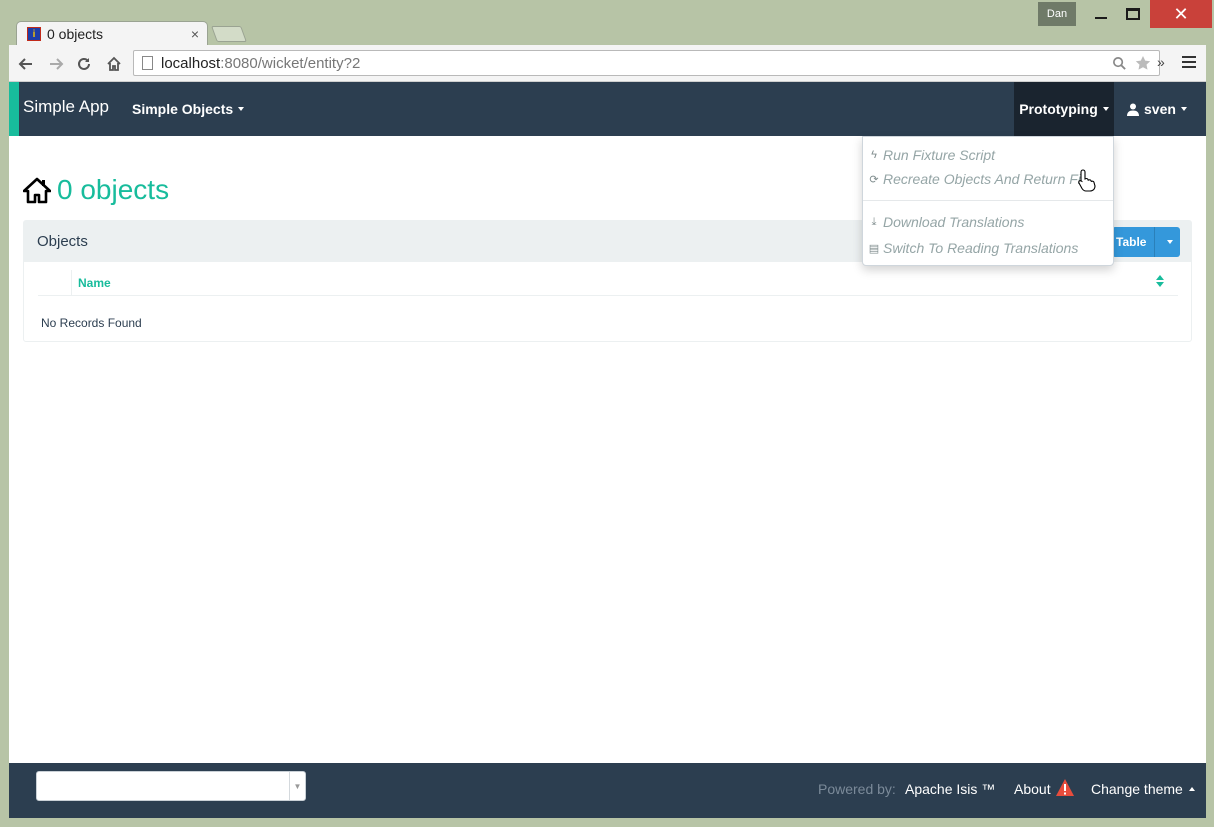 This screenshot has height=827, width=1214. I want to click on profile-badge: Dan, so click(1057, 14).